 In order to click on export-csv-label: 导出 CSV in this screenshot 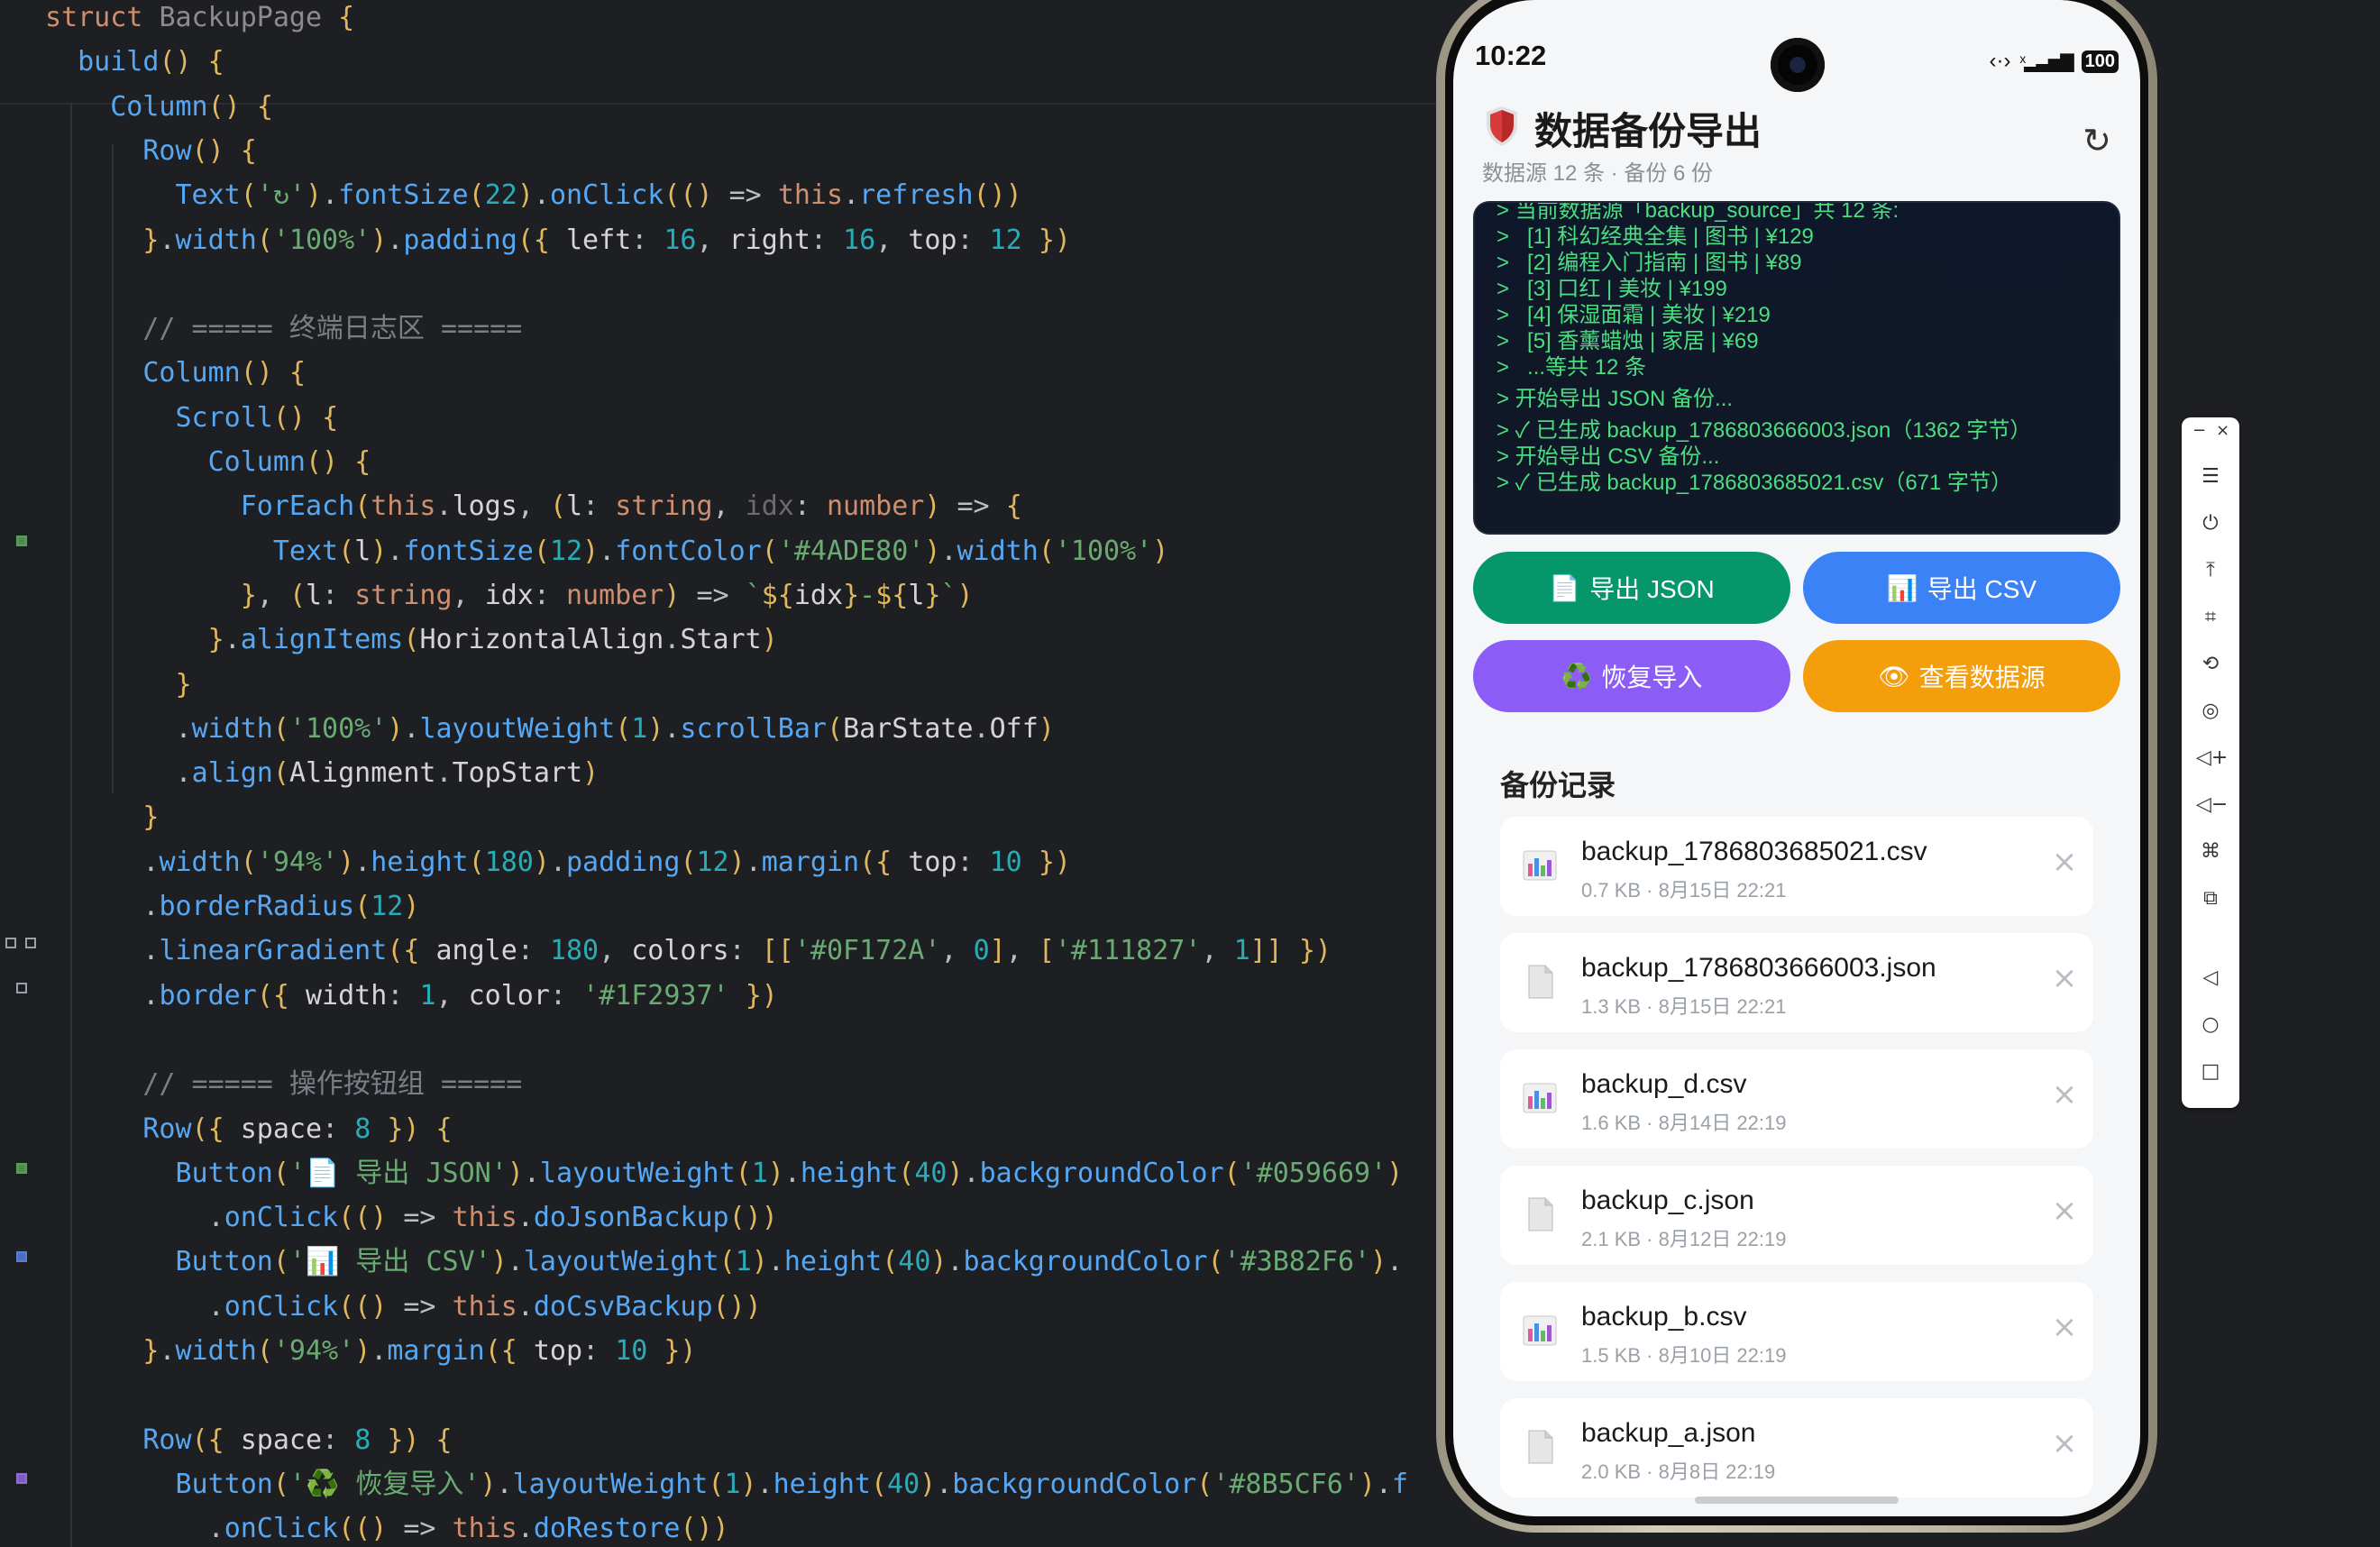, I will do `click(1982, 589)`.